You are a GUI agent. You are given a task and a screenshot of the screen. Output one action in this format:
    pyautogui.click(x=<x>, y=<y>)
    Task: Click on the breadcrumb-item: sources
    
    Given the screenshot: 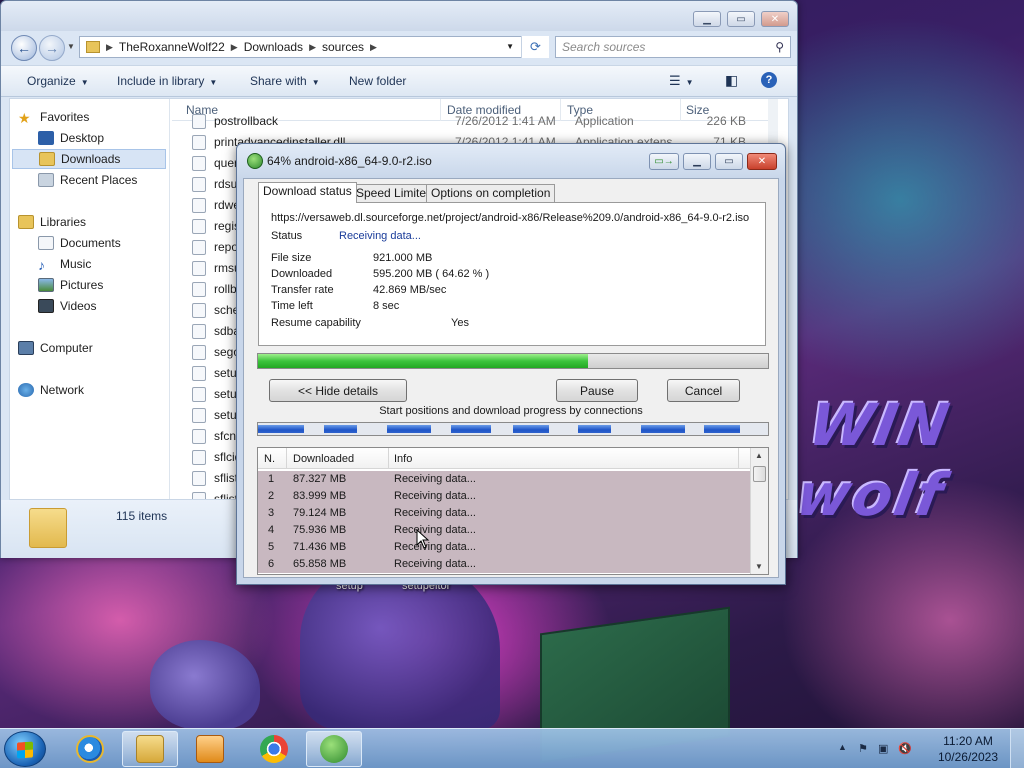 What is the action you would take?
    pyautogui.click(x=343, y=47)
    